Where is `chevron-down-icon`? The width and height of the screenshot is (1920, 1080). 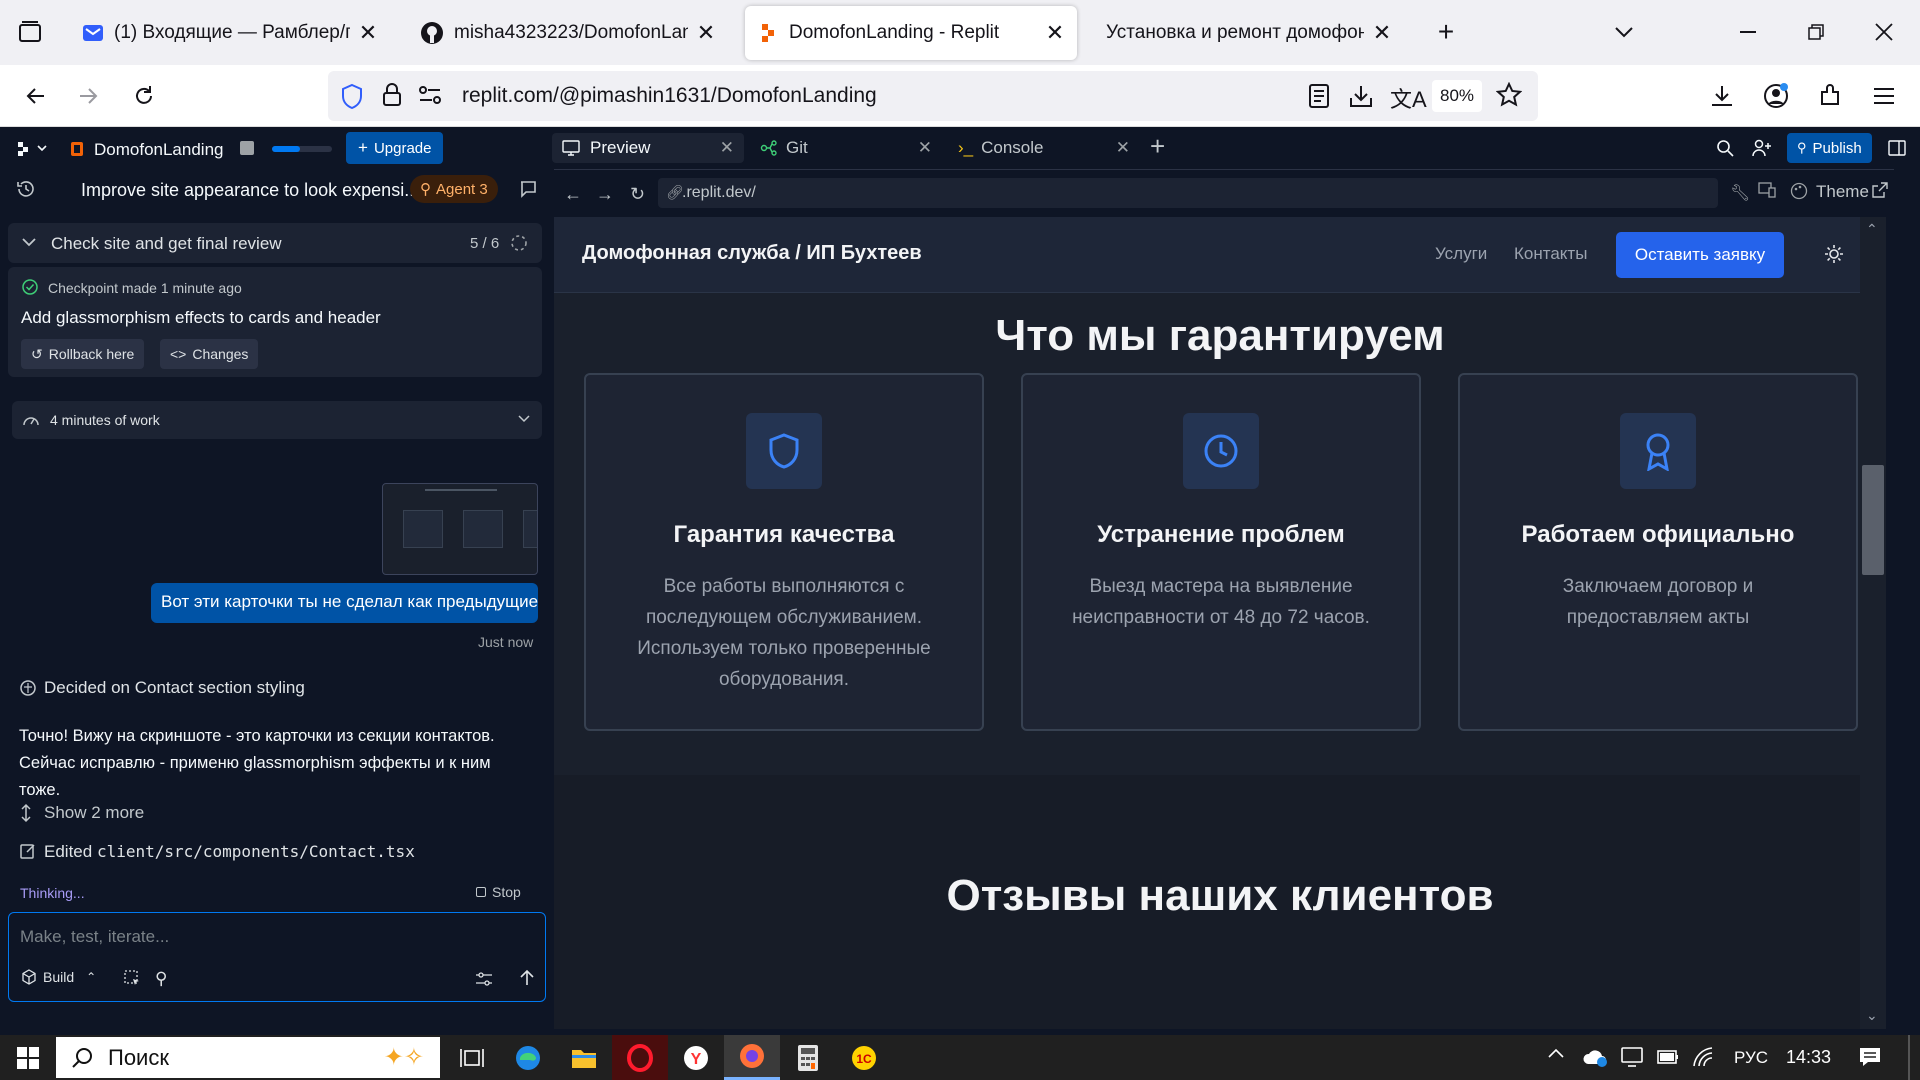 chevron-down-icon is located at coordinates (1624, 32).